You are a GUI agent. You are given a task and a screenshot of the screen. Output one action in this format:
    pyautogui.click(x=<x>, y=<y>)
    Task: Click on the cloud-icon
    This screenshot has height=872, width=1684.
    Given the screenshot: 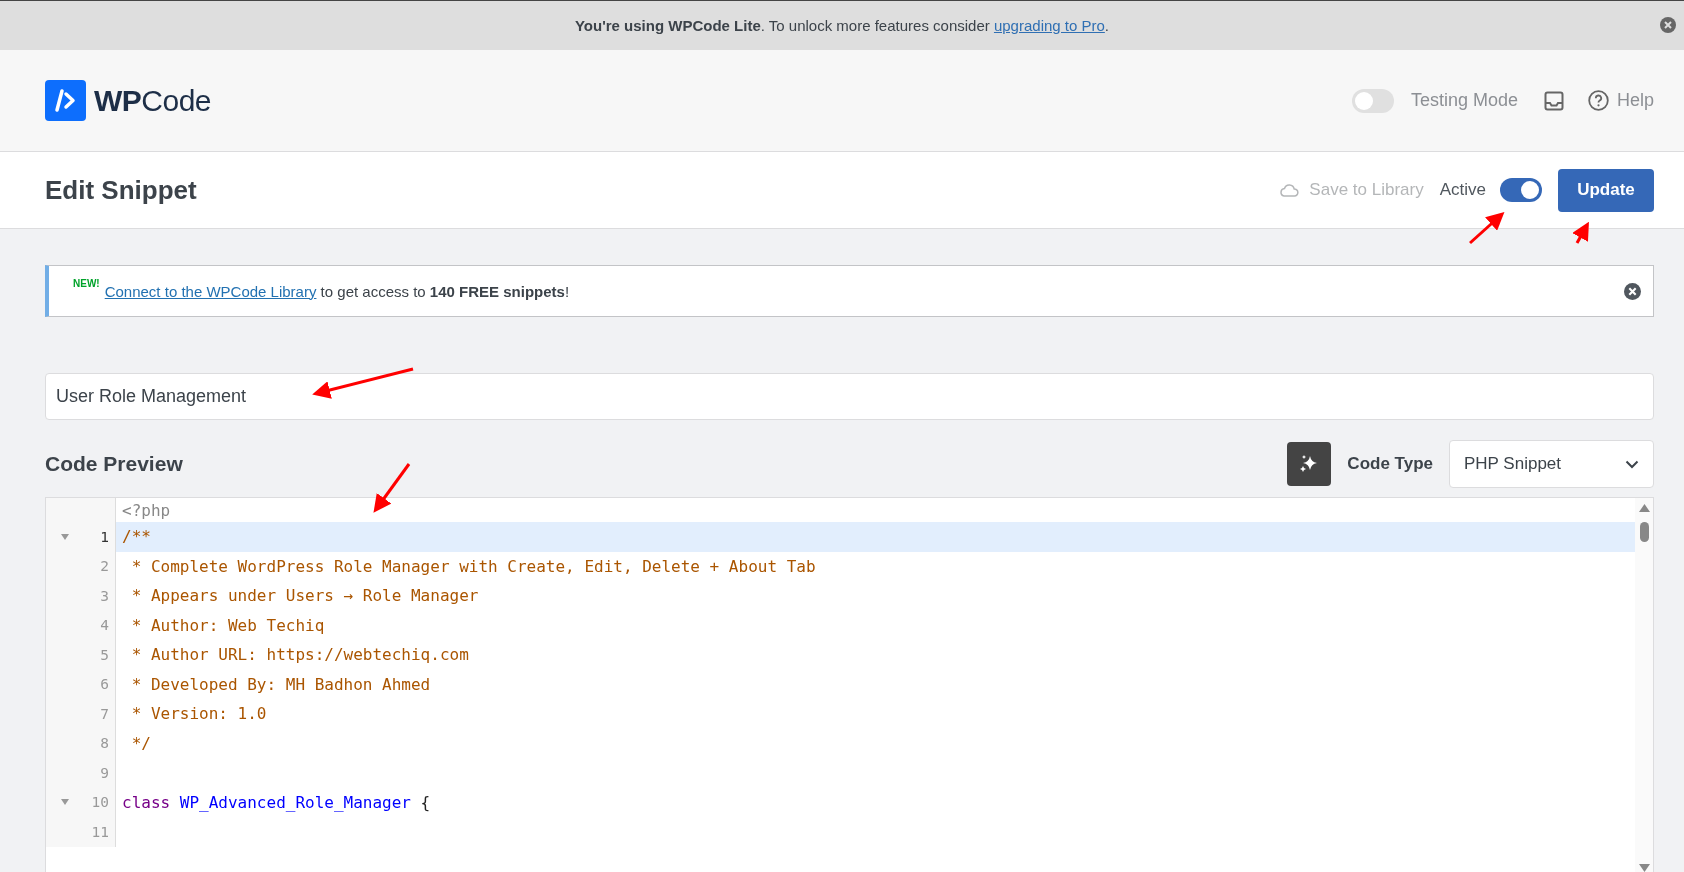 What is the action you would take?
    pyautogui.click(x=1289, y=190)
    